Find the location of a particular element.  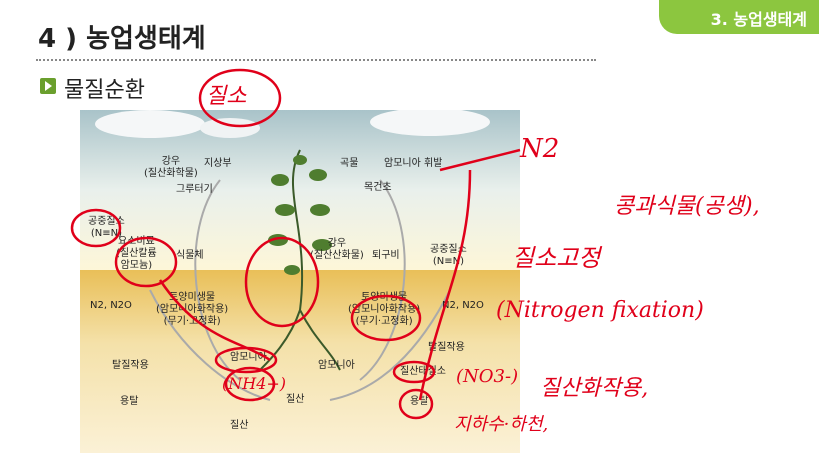

annotation-nh4: (NH4+) is located at coordinates (254, 383).